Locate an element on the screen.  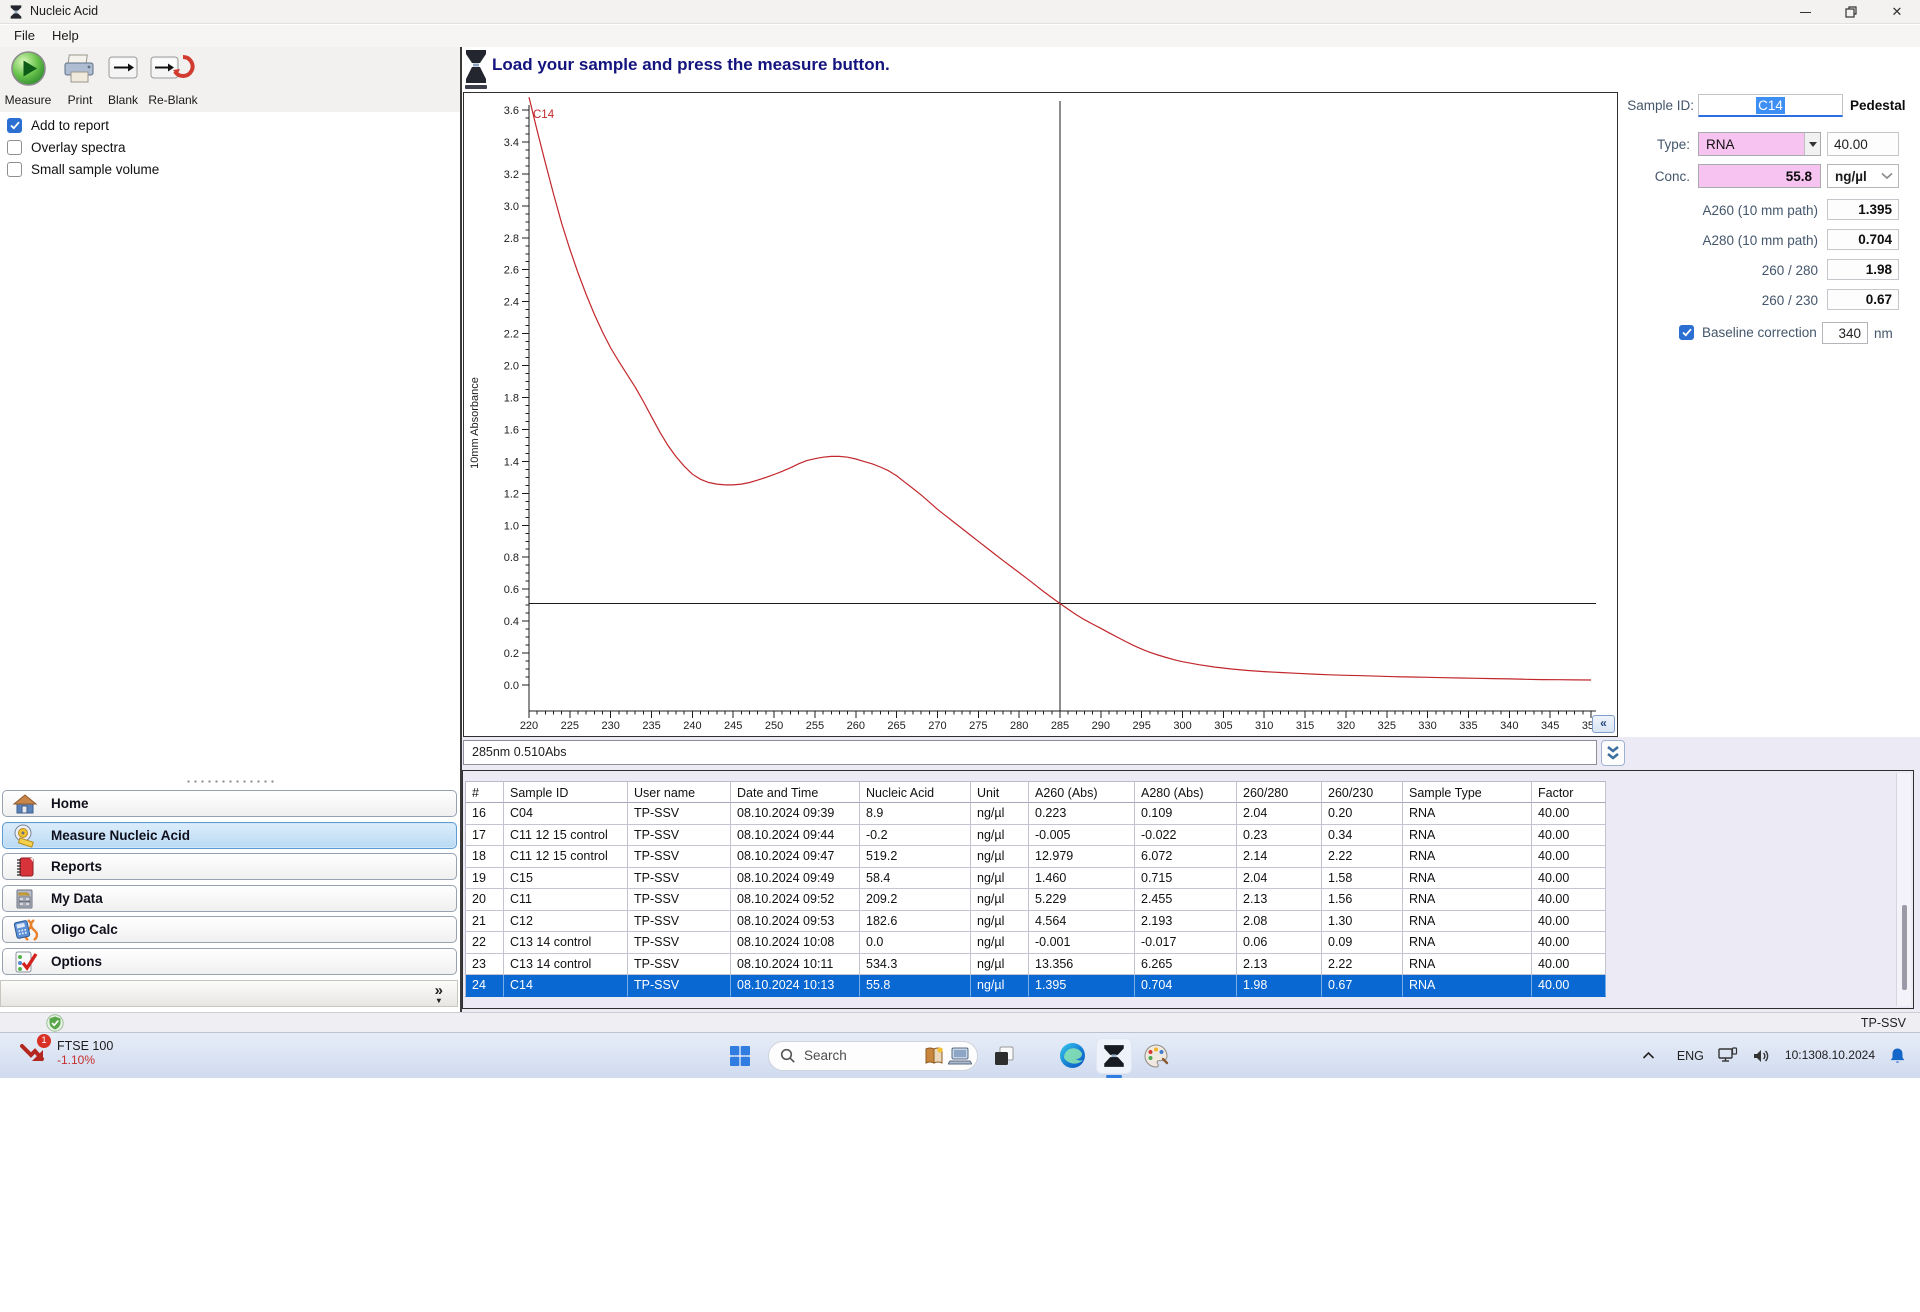
svg-text: 270 is located at coordinates (937, 726).